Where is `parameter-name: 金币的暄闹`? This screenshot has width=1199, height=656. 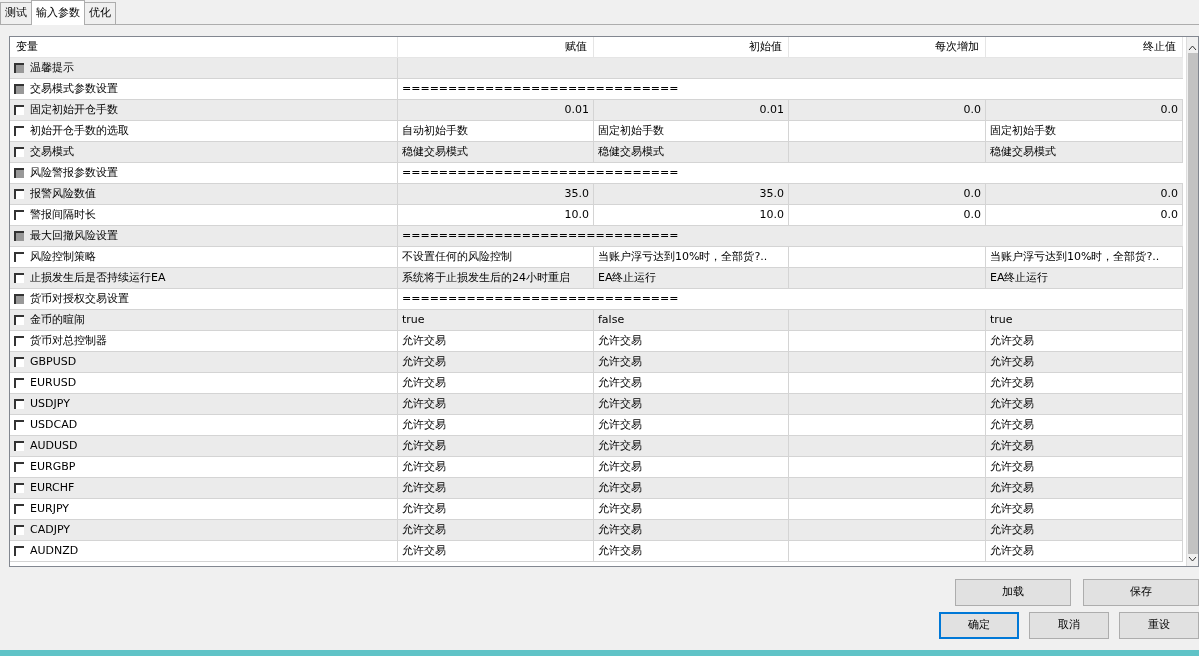
parameter-name: 金币的暄闹 is located at coordinates (57, 320).